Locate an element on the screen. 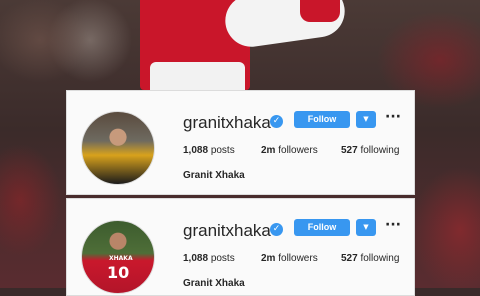 The height and width of the screenshot is (296, 480). jersey-name: XHAKA is located at coordinates (121, 258).